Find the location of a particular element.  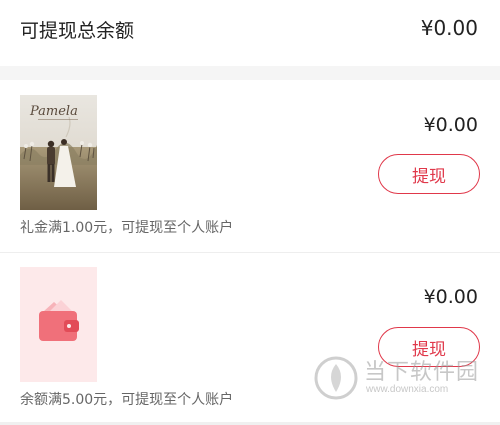

watermark-text: 当下软件园 is located at coordinates (422, 372).